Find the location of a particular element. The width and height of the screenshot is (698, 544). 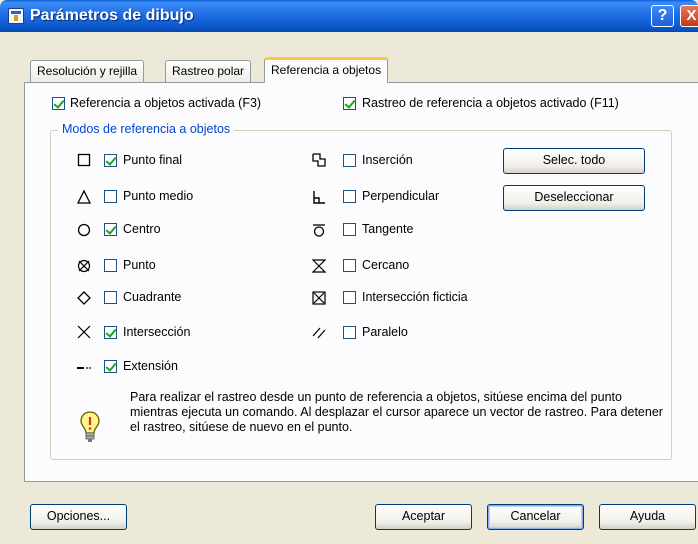

midpoint-label: Punto medio is located at coordinates (158, 196).